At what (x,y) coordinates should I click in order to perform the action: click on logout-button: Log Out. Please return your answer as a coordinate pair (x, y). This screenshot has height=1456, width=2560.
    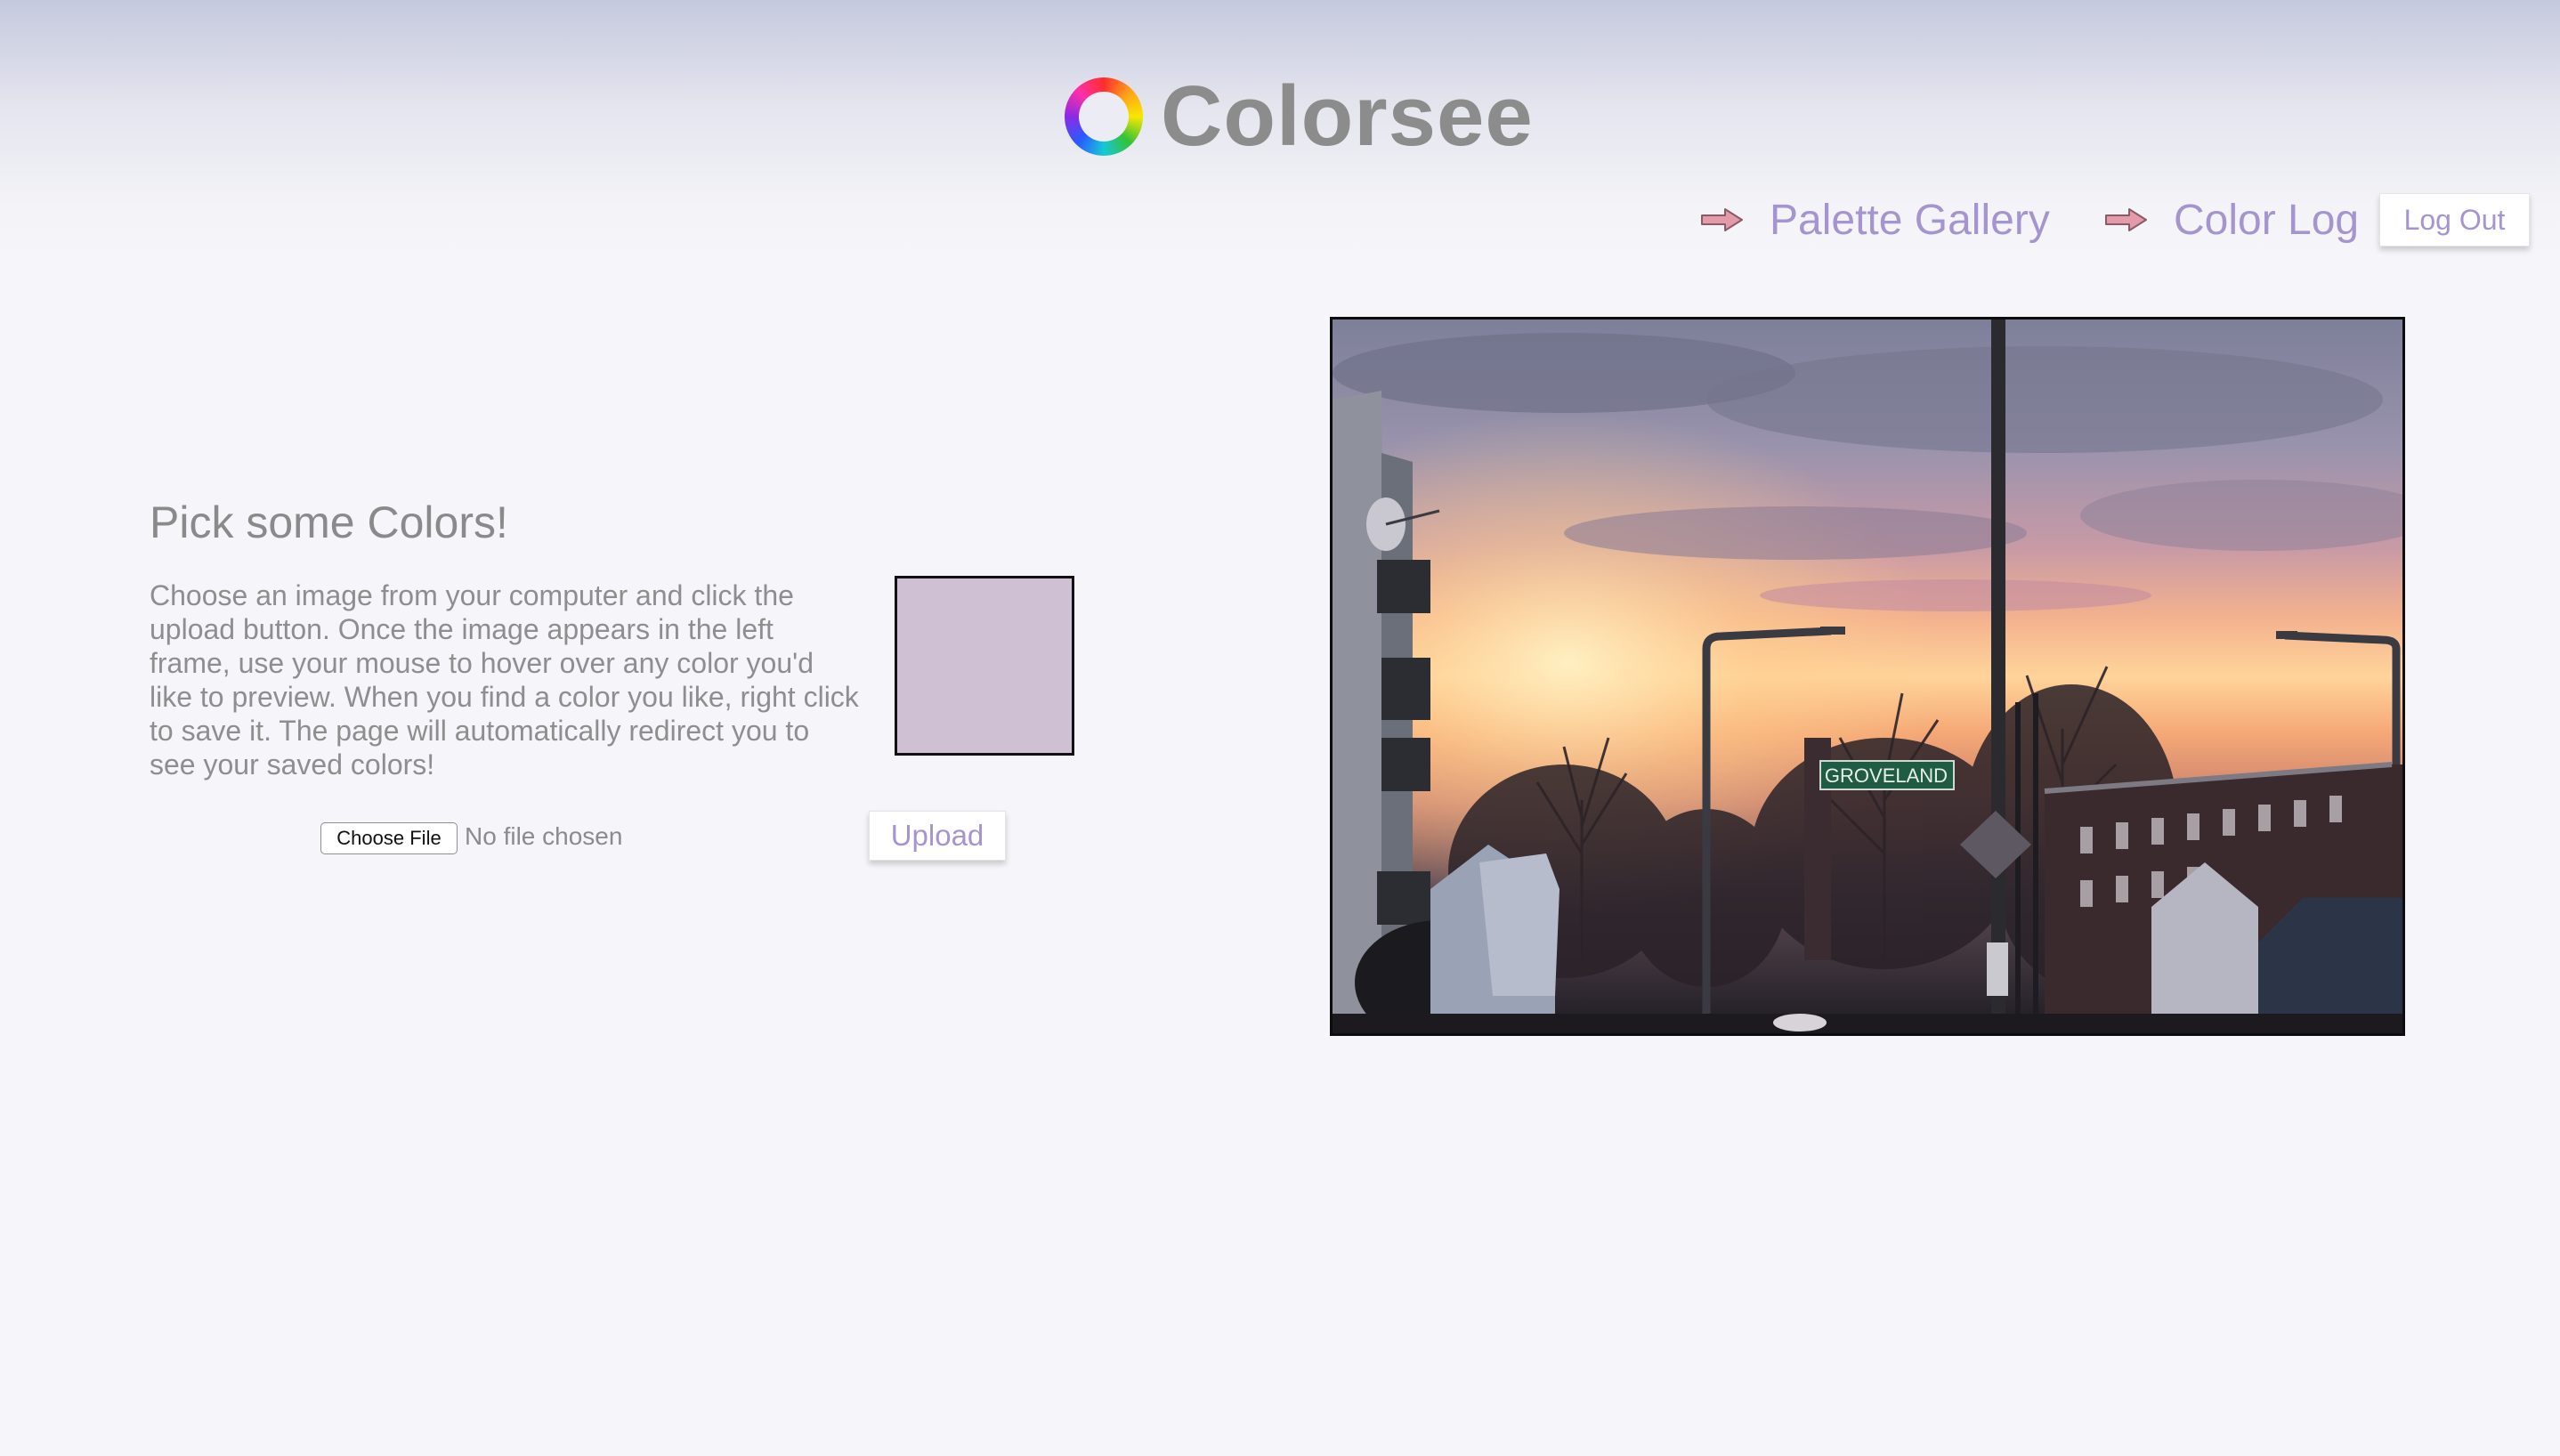
    Looking at the image, I should click on (2455, 220).